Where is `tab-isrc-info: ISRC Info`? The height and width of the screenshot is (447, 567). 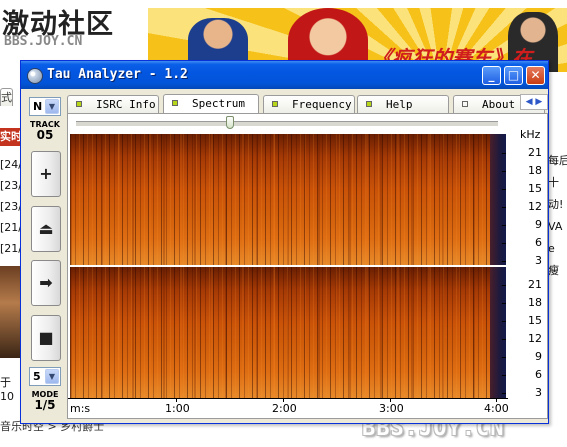
tab-isrc-info: ISRC Info is located at coordinates (113, 104).